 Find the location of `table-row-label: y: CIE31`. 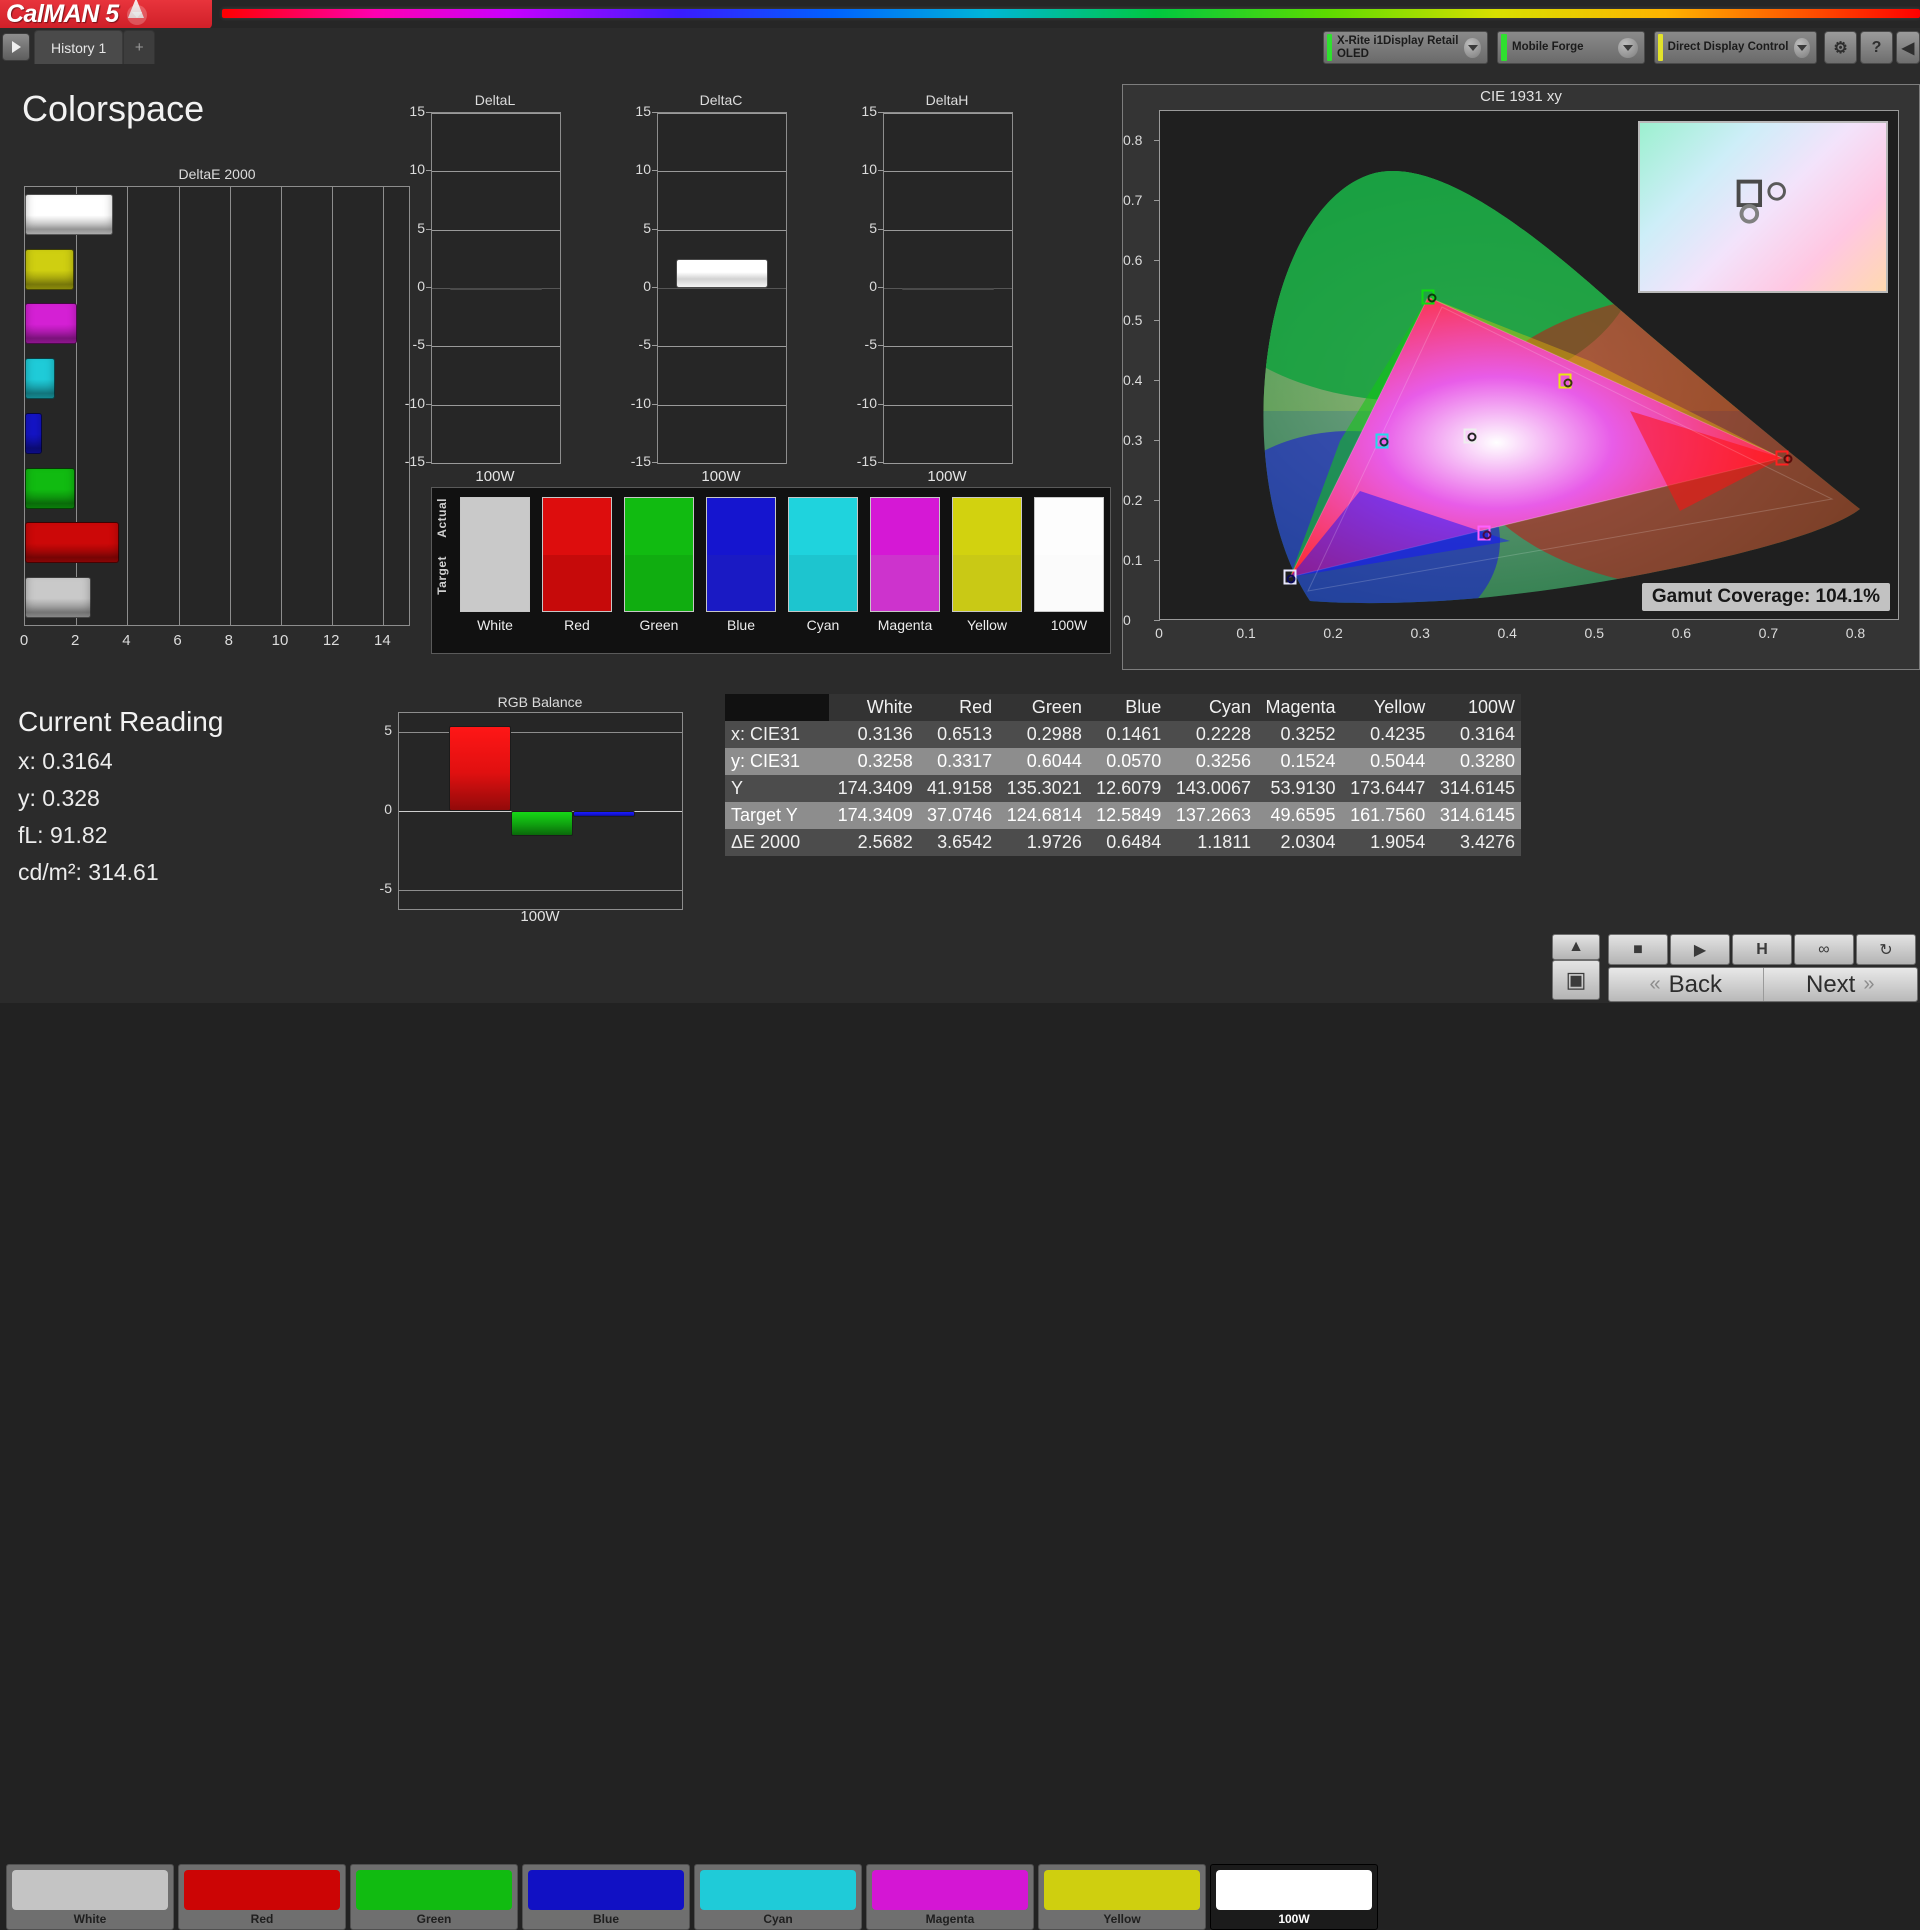

table-row-label: y: CIE31 is located at coordinates (766, 761).